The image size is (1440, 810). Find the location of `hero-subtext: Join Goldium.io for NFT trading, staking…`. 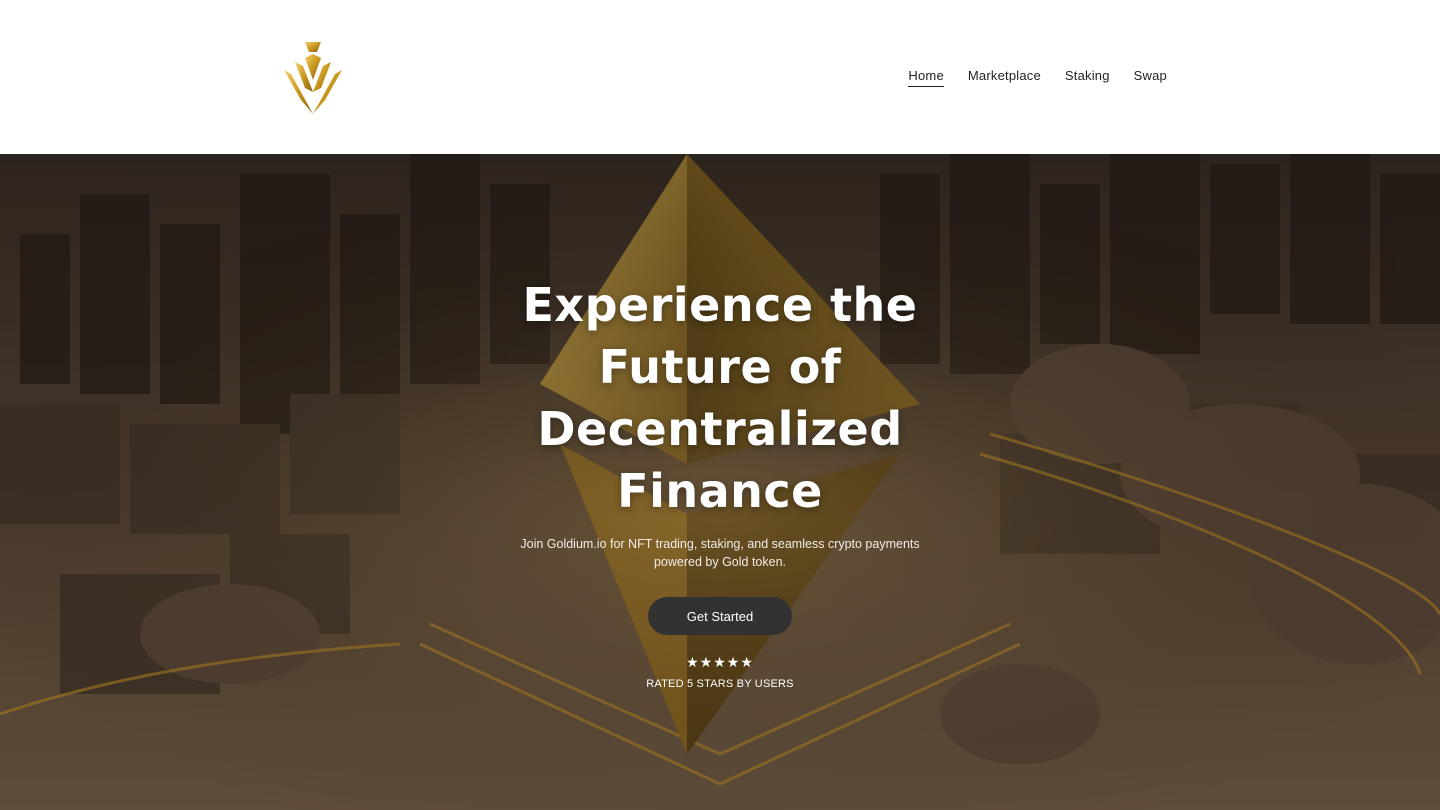

hero-subtext: Join Goldium.io for NFT trading, staking… is located at coordinates (720, 553).